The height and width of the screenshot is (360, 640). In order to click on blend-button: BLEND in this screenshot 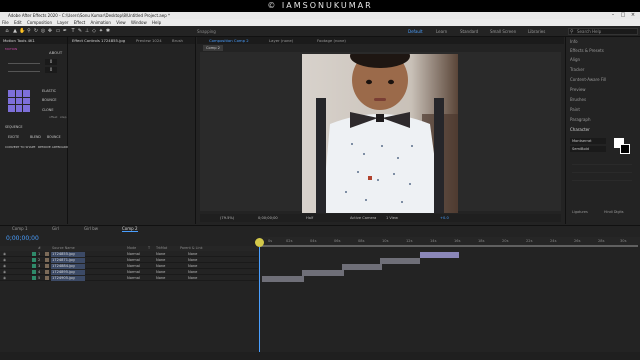, I will do `click(35, 137)`.